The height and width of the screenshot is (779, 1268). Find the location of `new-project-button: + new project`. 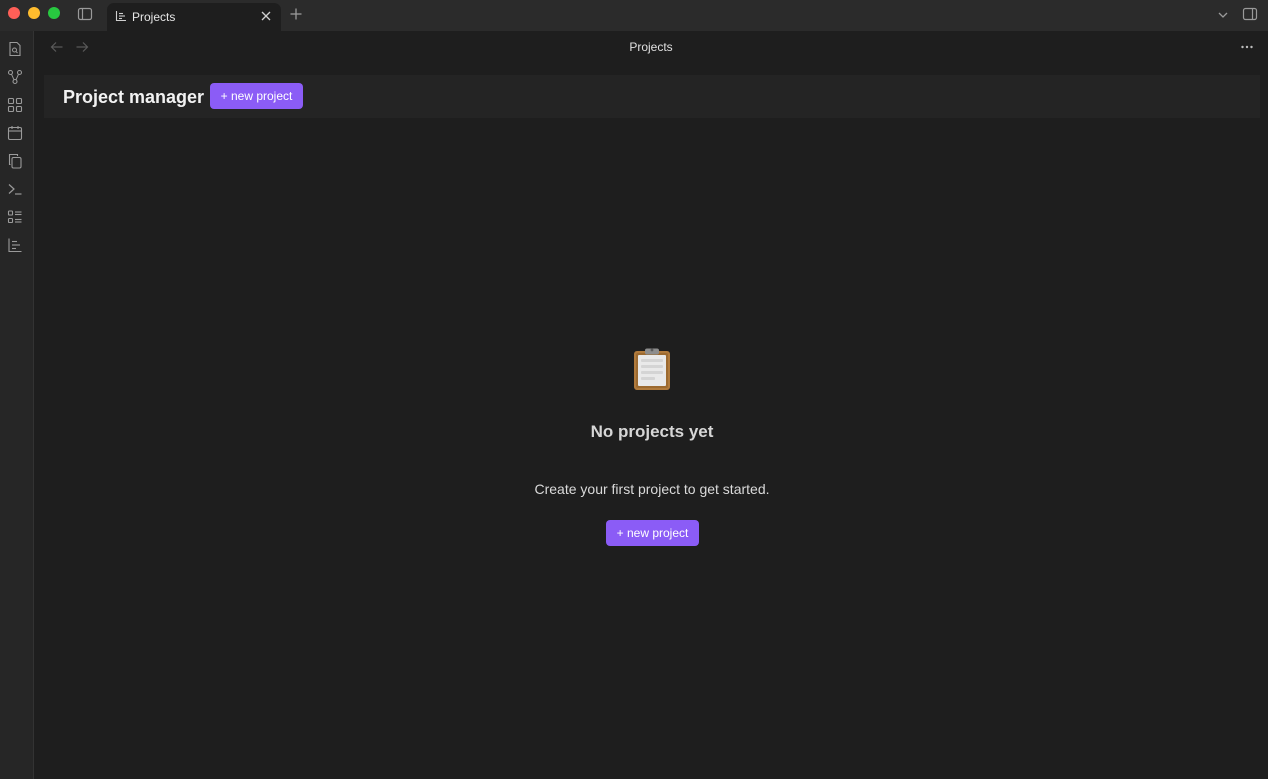

new-project-button: + new project is located at coordinates (256, 96).